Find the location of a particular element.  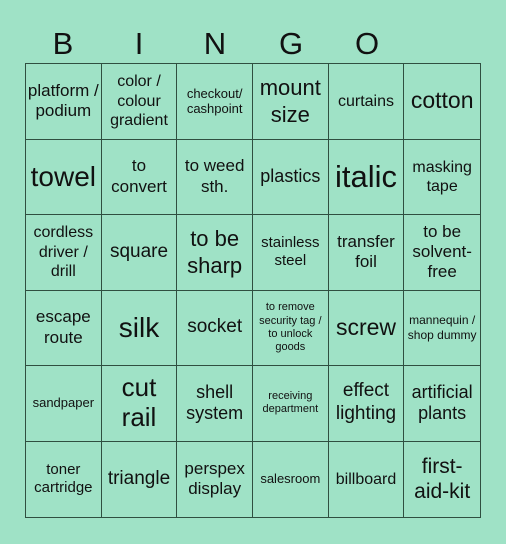

bingo-cell: italic is located at coordinates (366, 177).